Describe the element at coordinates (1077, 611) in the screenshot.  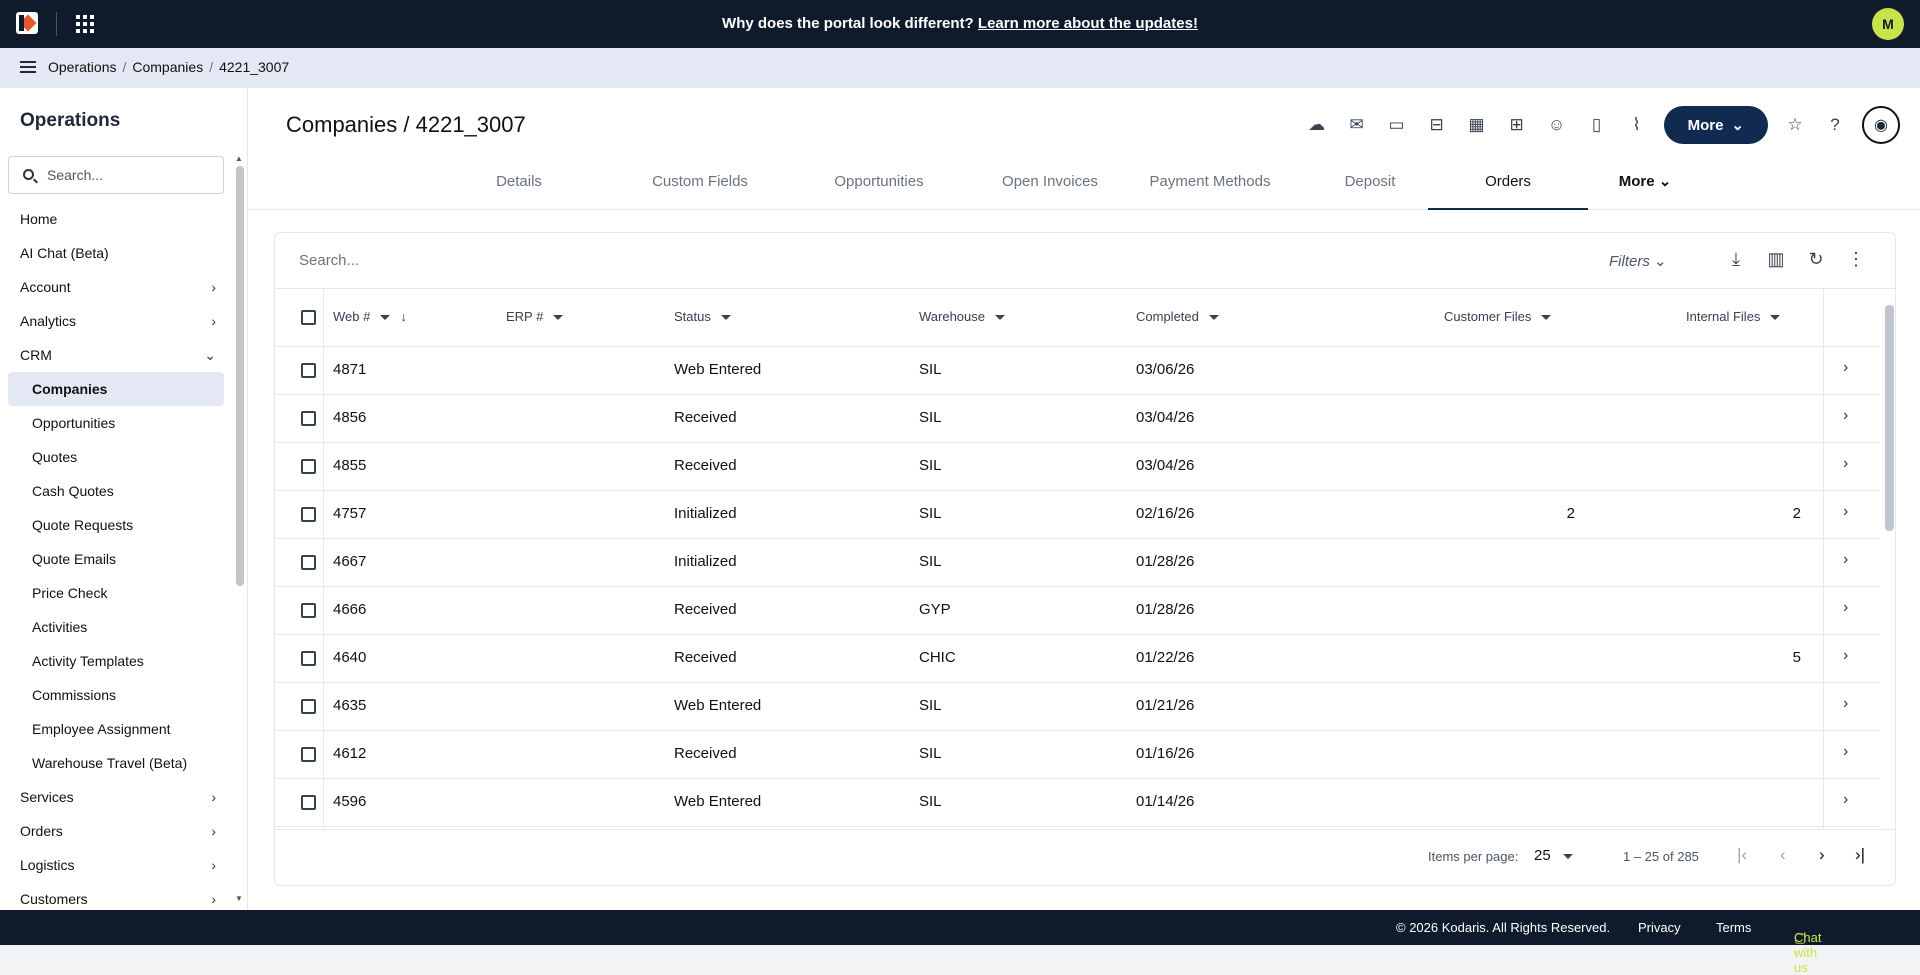
I see `table-row: 4666 Received GYP 01/28/26 ›` at that location.